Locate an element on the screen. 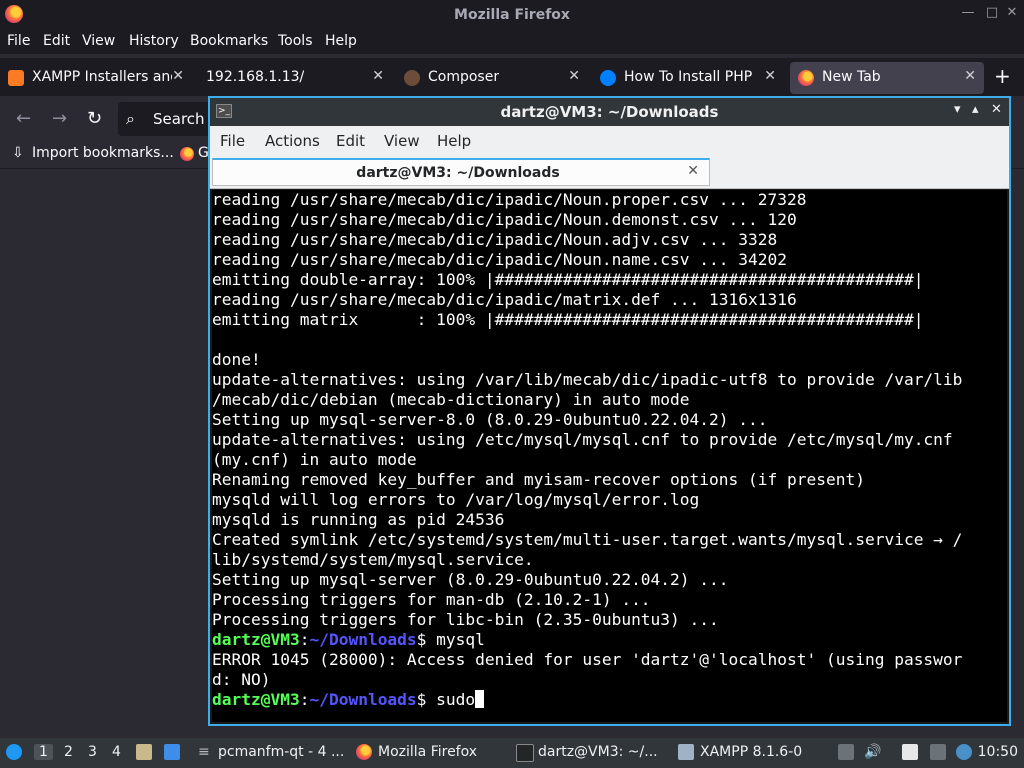  terminal-title: dartz@VM3: ~/Downloads is located at coordinates (609, 112).